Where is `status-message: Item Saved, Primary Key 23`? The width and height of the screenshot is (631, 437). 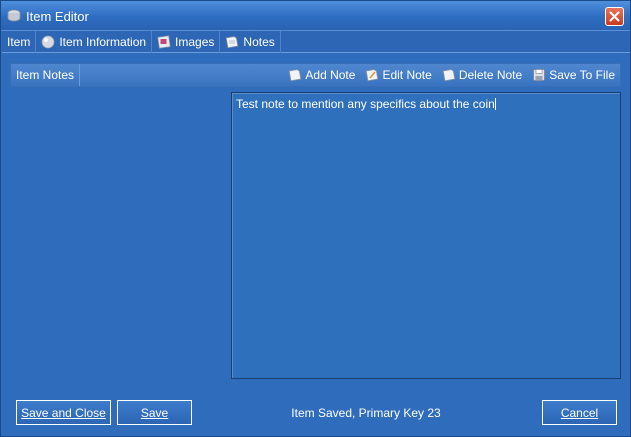
status-message: Item Saved, Primary Key 23 is located at coordinates (366, 413).